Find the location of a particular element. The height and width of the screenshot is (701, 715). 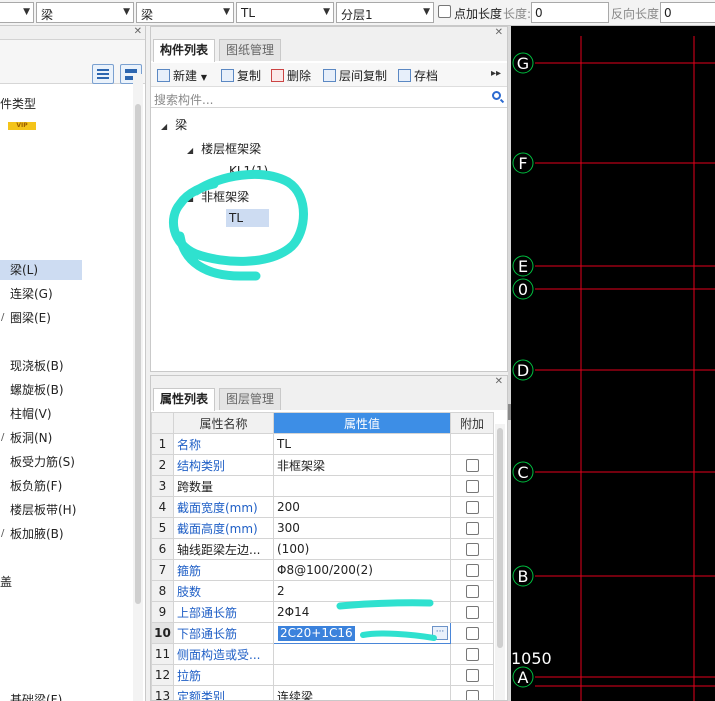

property-value: 200 is located at coordinates (362, 507).